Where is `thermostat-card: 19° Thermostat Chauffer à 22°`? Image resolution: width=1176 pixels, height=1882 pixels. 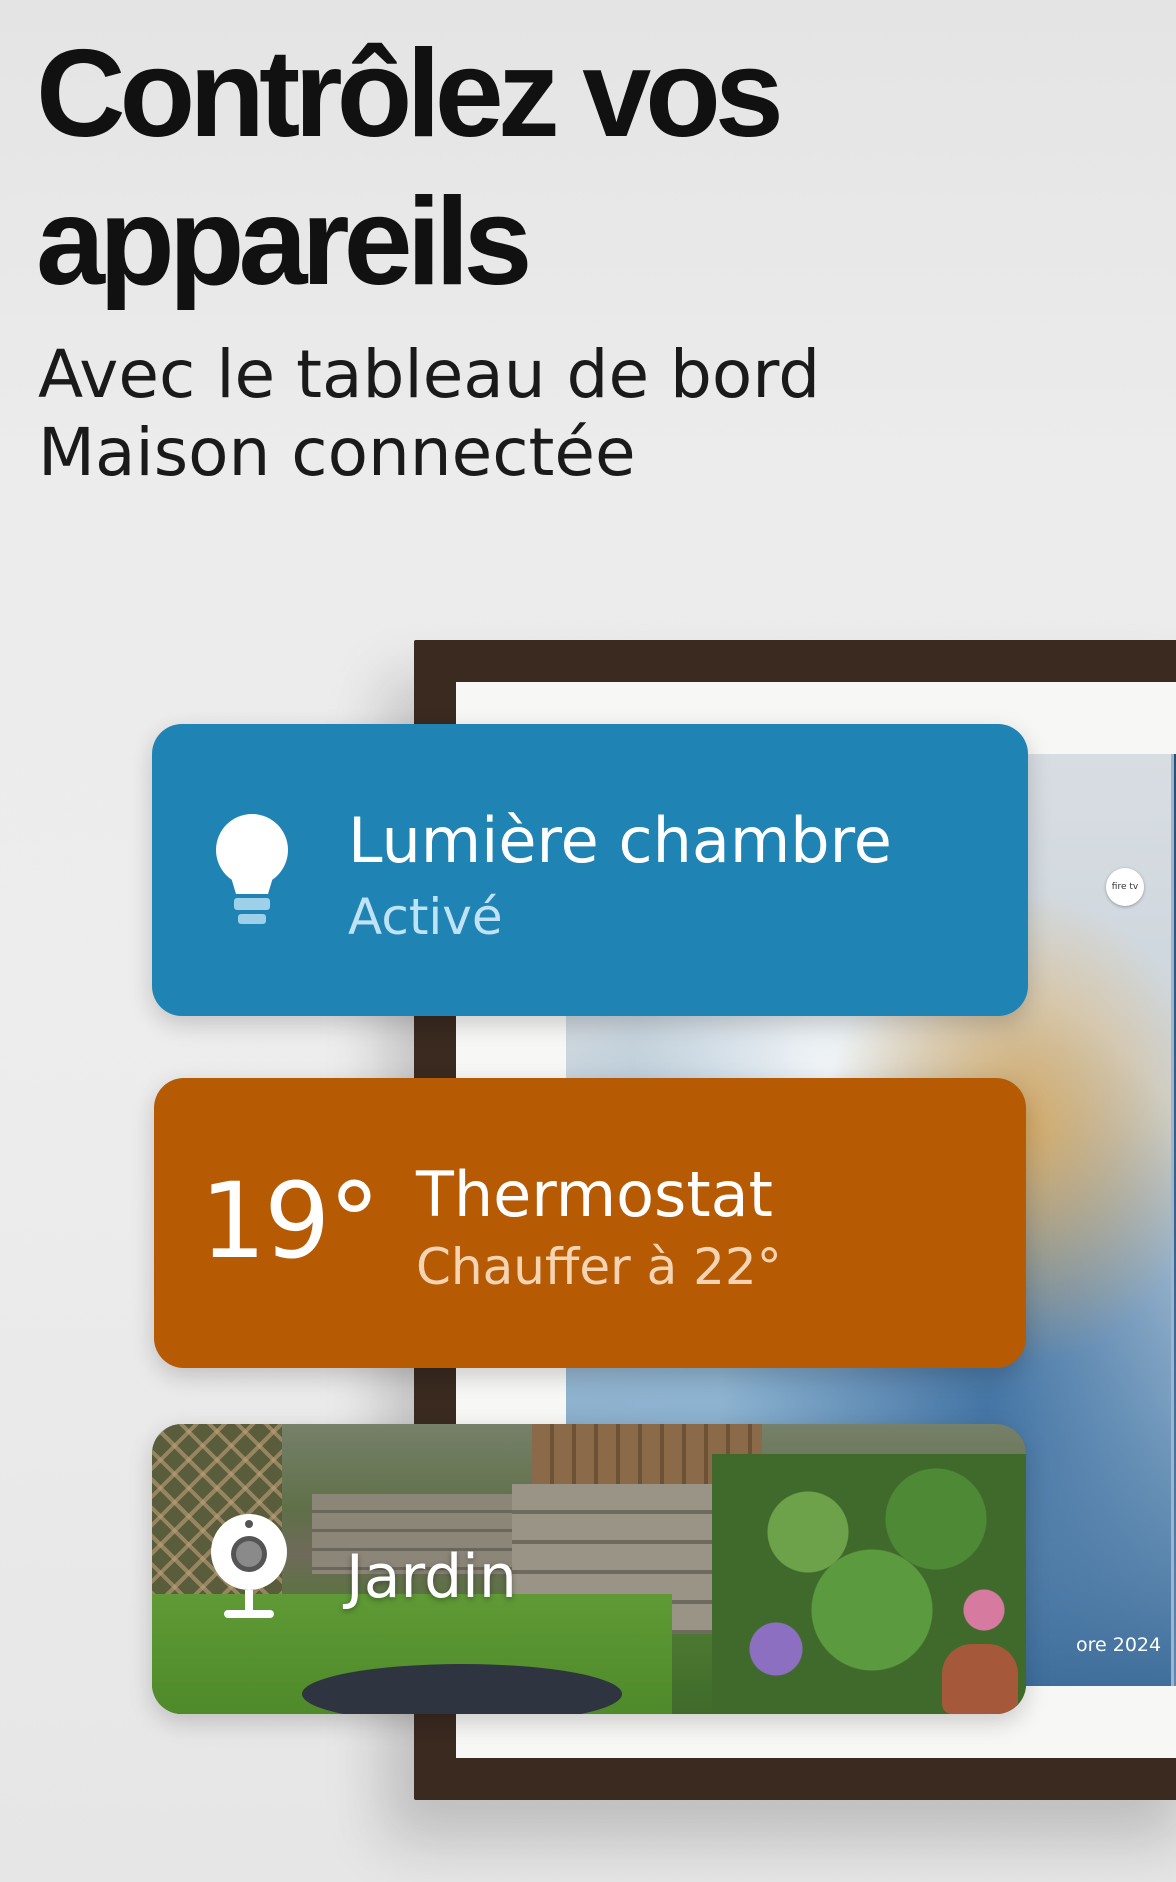 thermostat-card: 19° Thermostat Chauffer à 22° is located at coordinates (590, 1223).